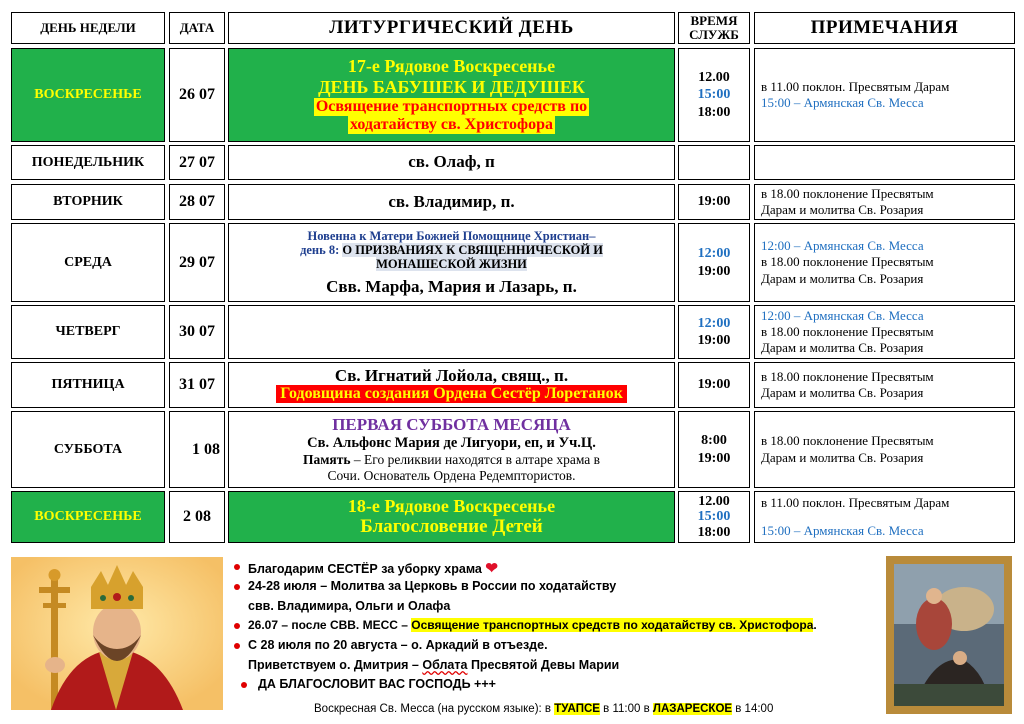  I want to click on row-liturgical: св. Олаф, п, so click(451, 162).